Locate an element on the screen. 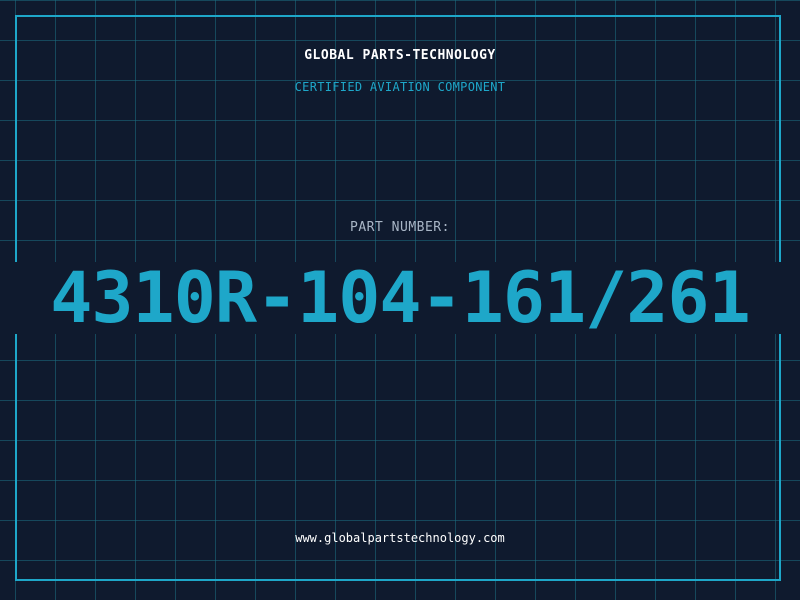  website-url: www.globalpartstechnology.com is located at coordinates (400, 538).